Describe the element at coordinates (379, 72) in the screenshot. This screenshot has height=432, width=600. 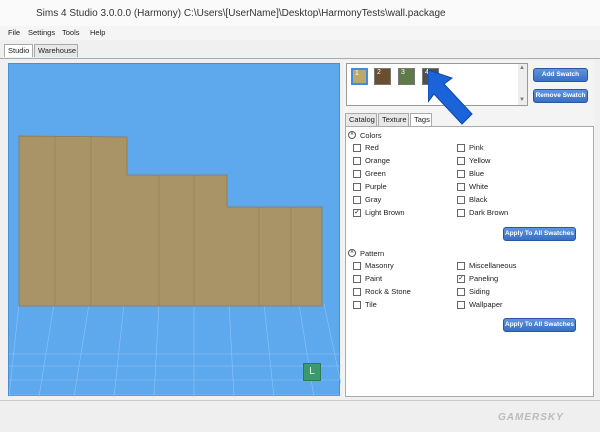
I see `swatch-label: 2` at that location.